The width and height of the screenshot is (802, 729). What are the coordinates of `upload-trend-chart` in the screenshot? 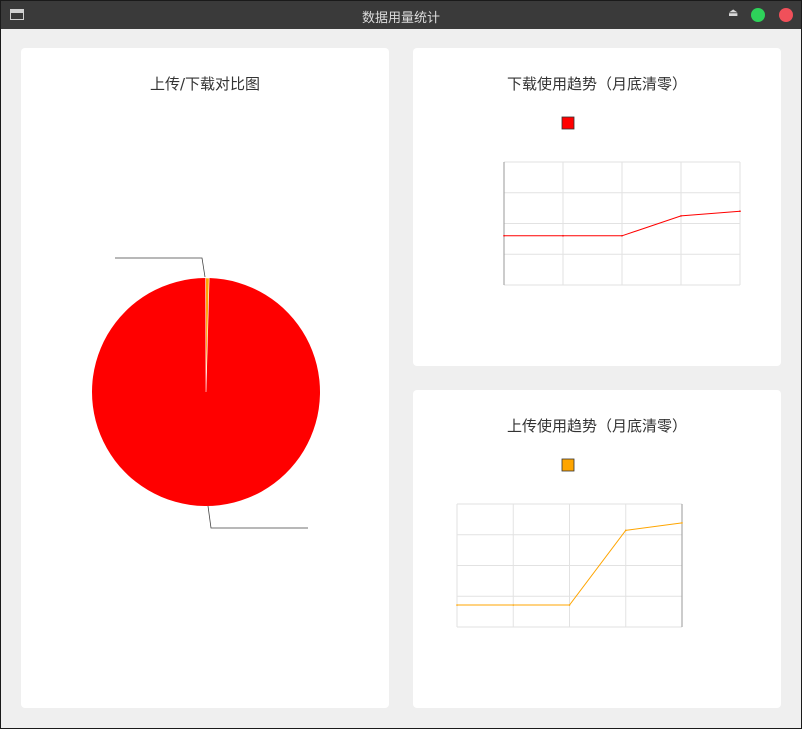 It's located at (569, 543).